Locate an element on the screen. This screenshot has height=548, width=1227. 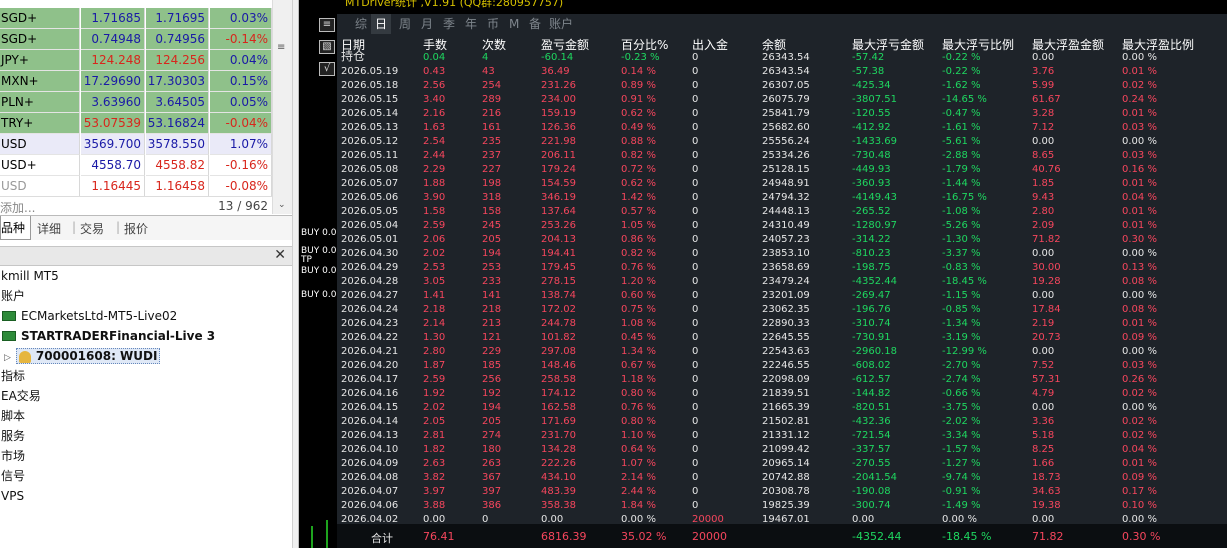
symbol-row: USD+ 4558.70 4558.82 -0.16% is located at coordinates (136, 165).